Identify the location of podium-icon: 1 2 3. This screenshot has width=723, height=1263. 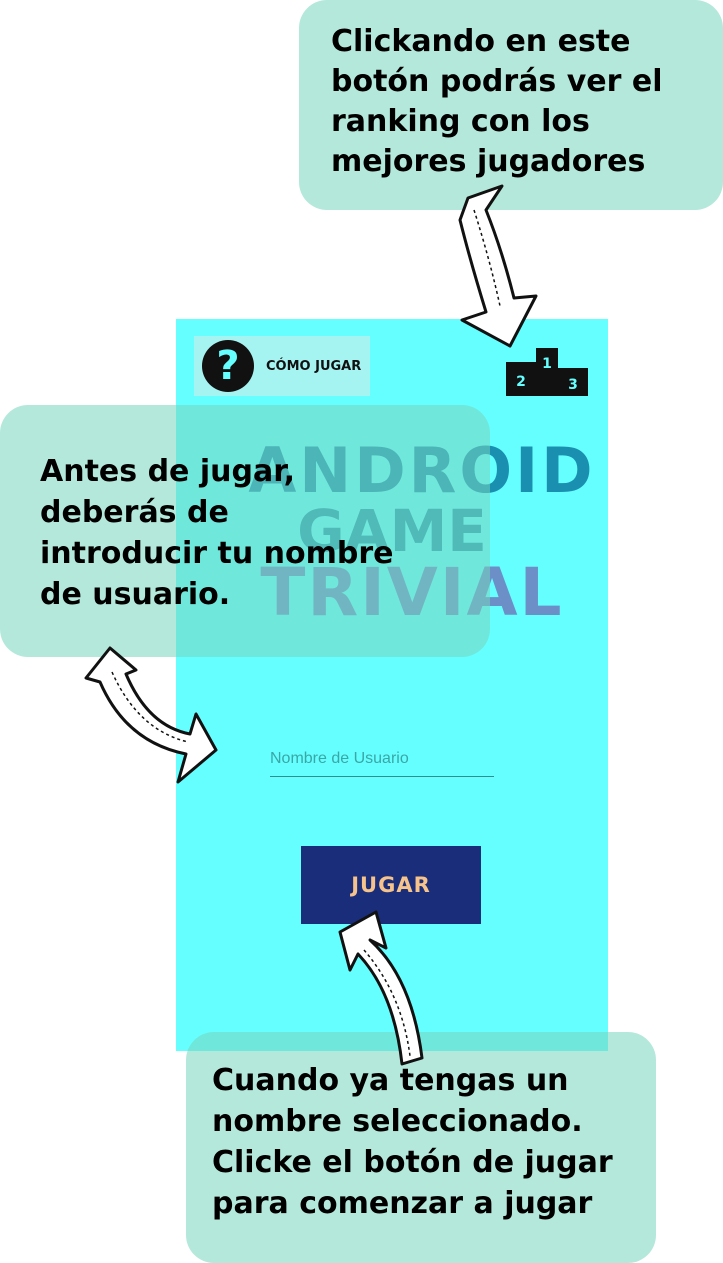
(545, 369).